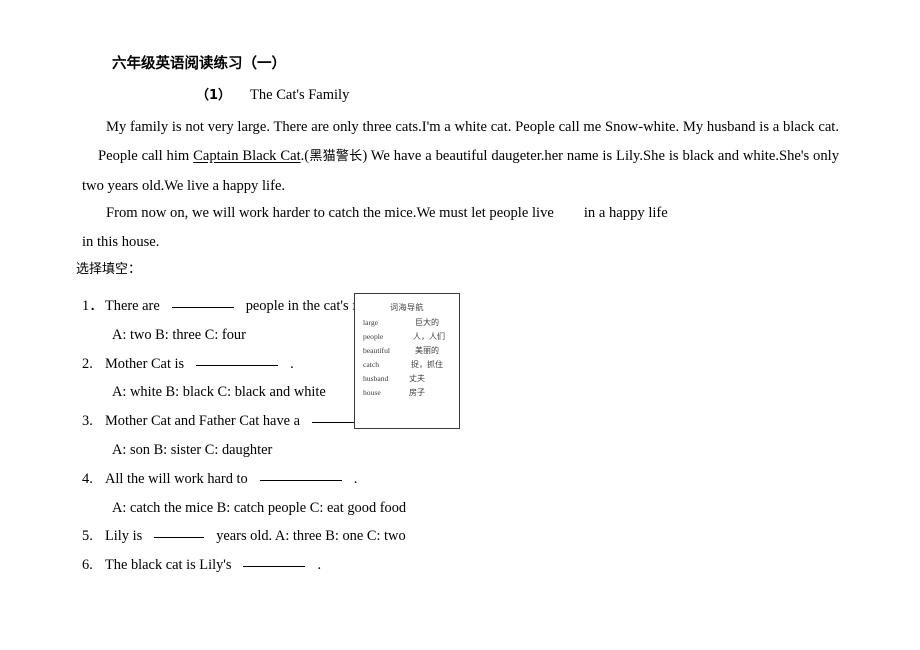  Describe the element at coordinates (407, 351) in the screenshot. I see `vocabulary-entry: beautiful 美丽的` at that location.